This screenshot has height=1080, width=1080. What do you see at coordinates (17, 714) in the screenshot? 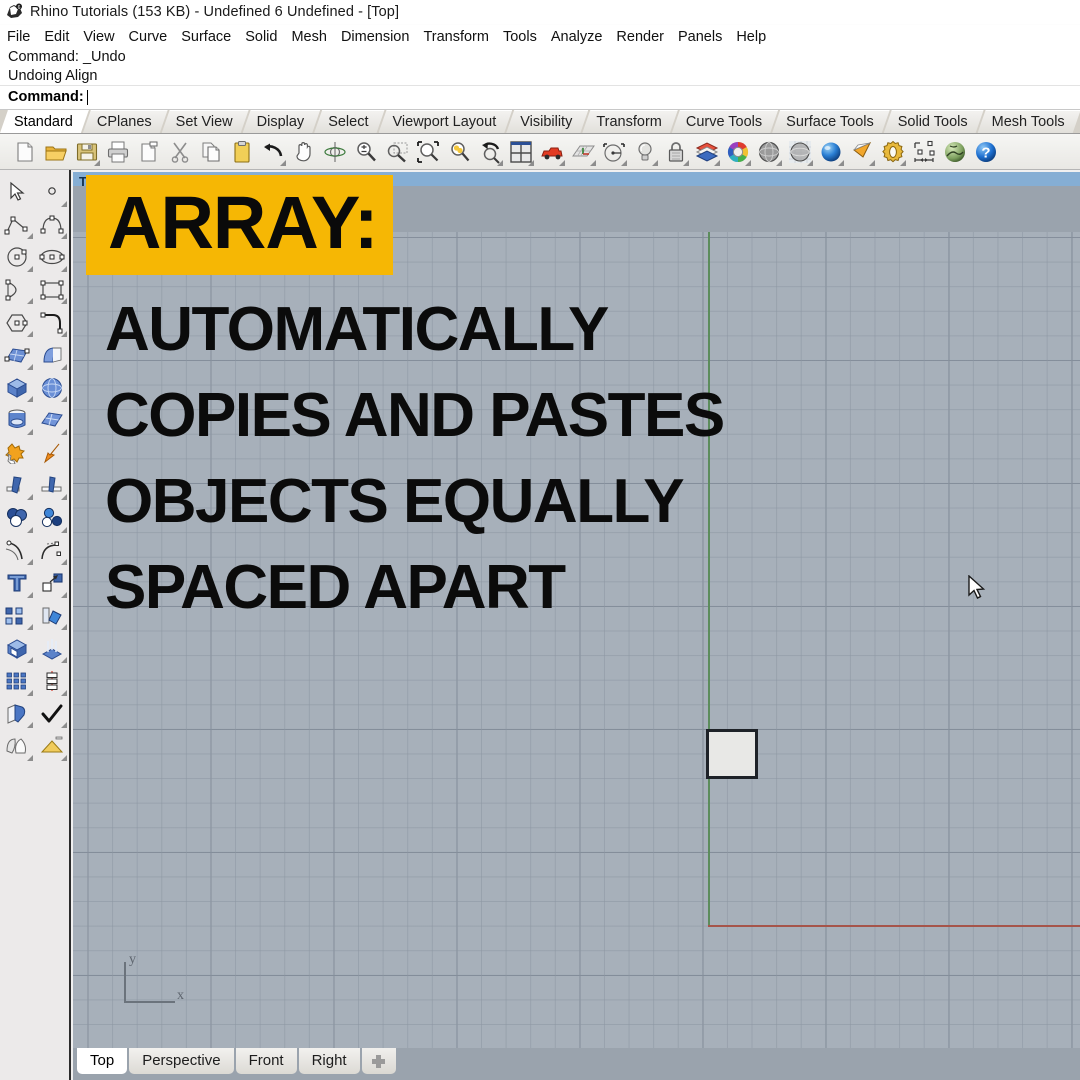
I see `fillet-edge-icon` at bounding box center [17, 714].